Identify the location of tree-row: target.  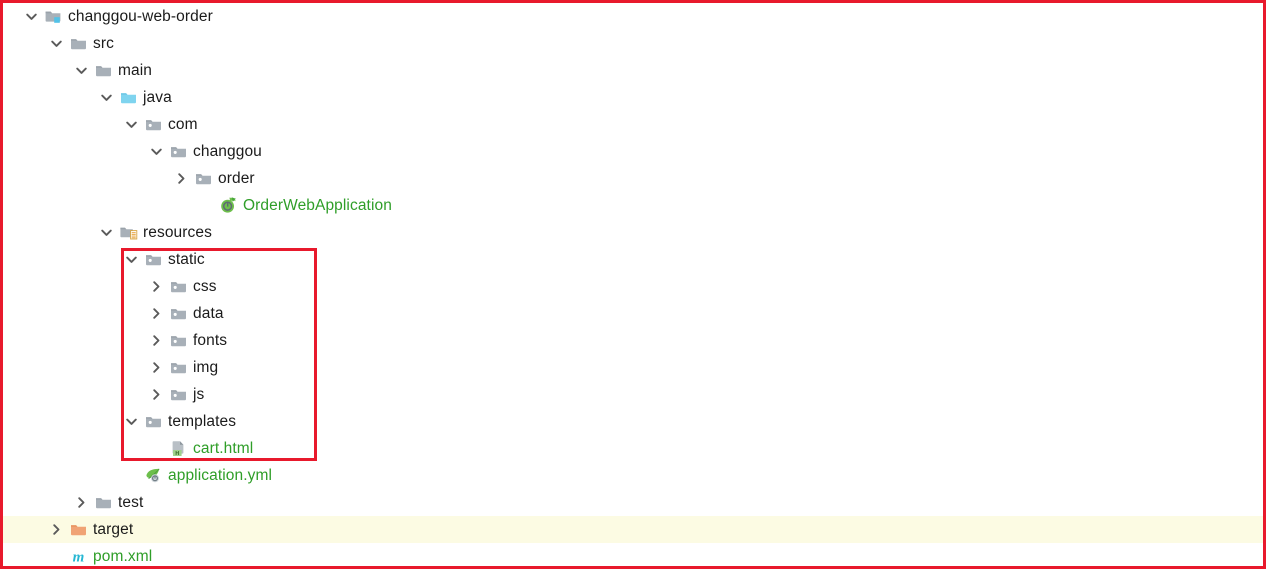
(633, 529).